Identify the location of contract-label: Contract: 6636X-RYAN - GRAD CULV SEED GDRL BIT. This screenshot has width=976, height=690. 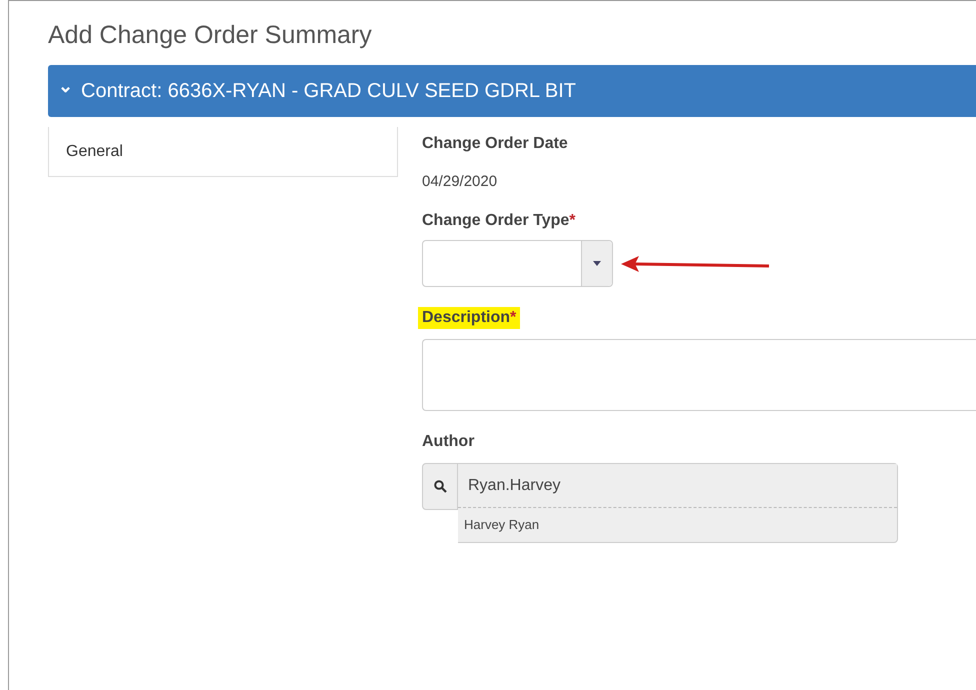
(328, 91).